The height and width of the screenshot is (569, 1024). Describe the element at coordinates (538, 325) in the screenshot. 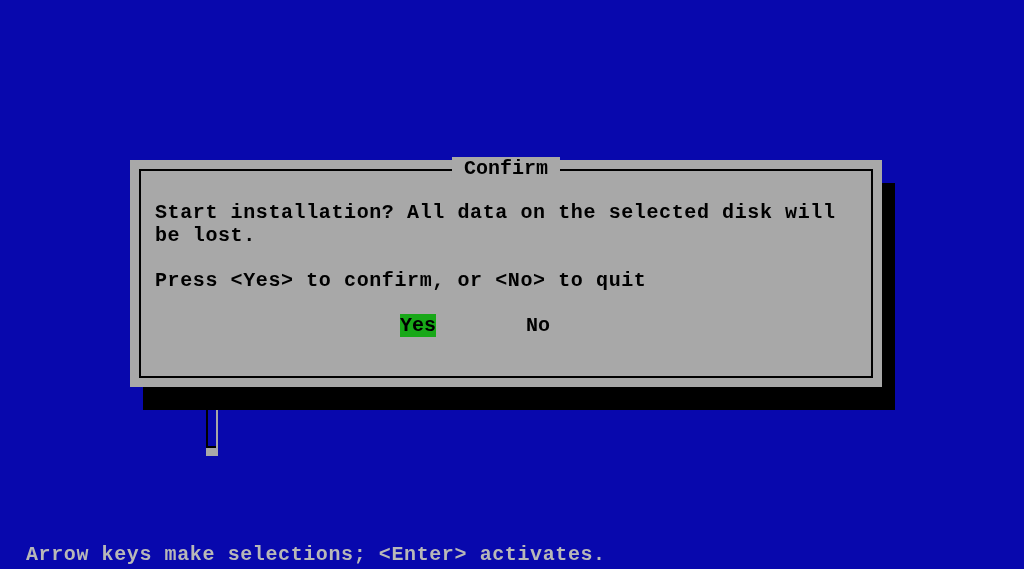

I see `dialog-button: No` at that location.